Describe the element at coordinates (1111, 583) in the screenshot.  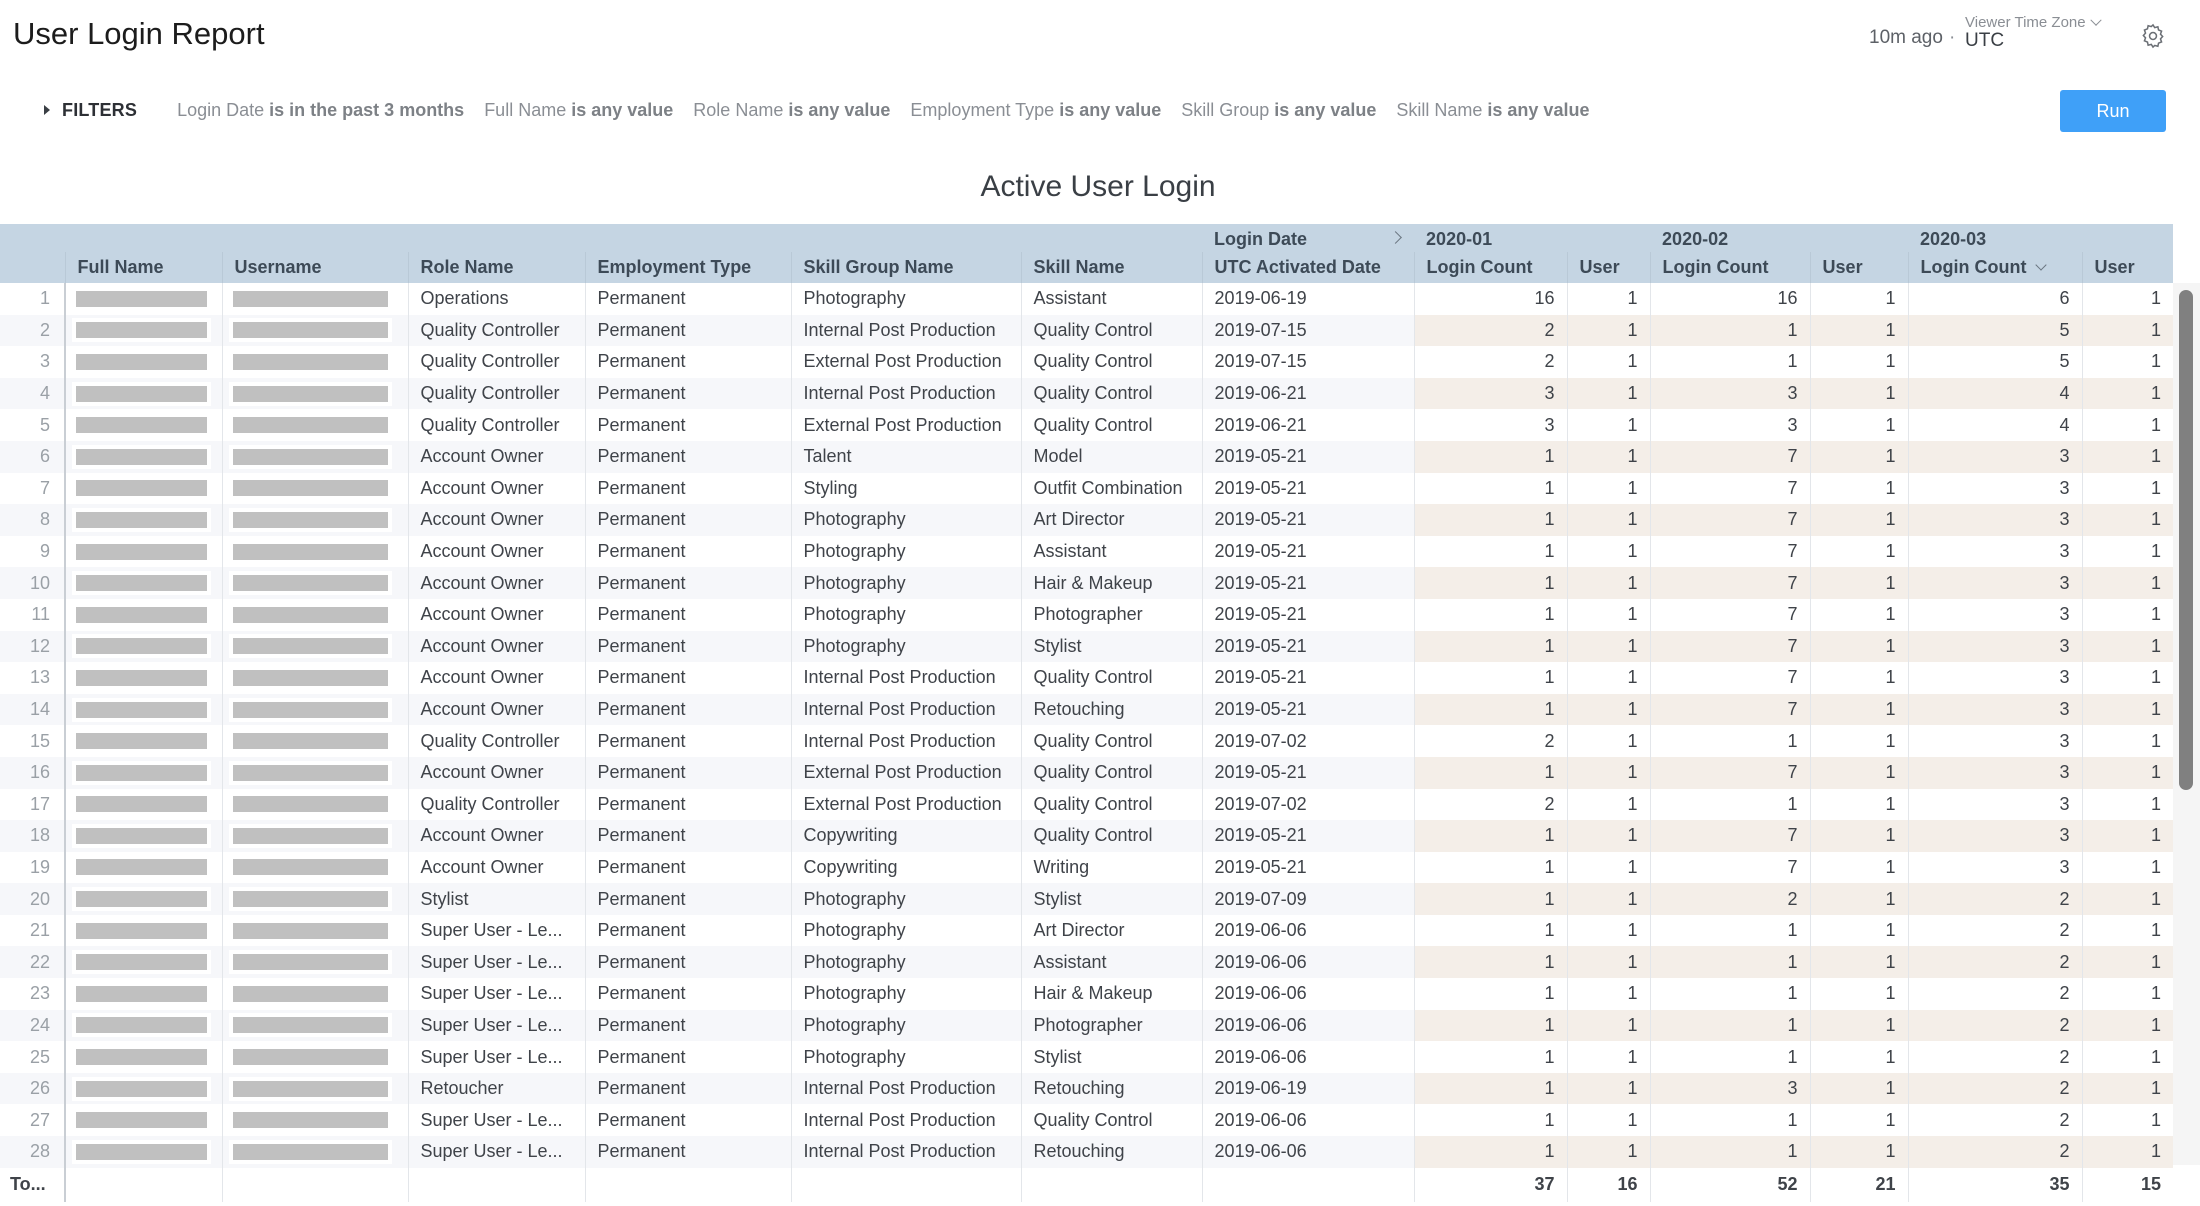
I see `cell-skill-name: Hair & Makeup` at that location.